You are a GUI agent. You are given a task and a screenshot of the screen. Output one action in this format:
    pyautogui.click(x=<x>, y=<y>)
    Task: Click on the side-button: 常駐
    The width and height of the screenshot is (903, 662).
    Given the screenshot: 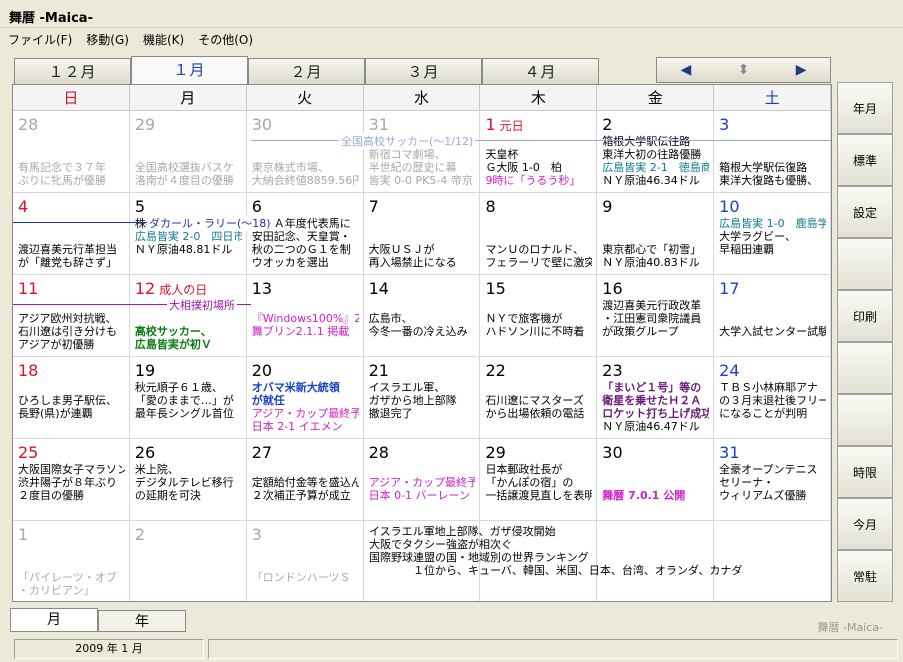 What is the action you would take?
    pyautogui.click(x=865, y=576)
    